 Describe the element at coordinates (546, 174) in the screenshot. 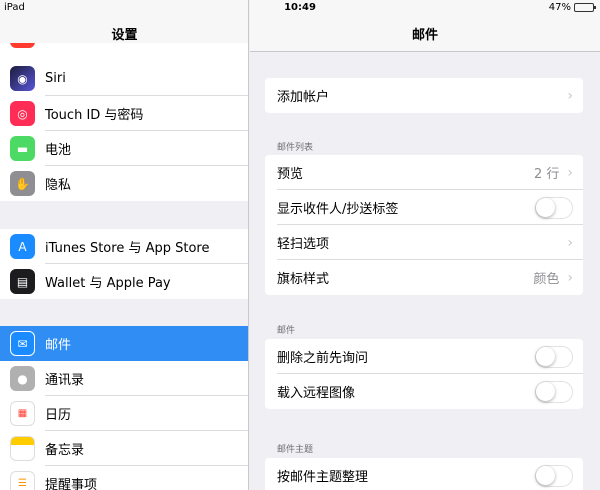

I see `preview-value: 2 行` at that location.